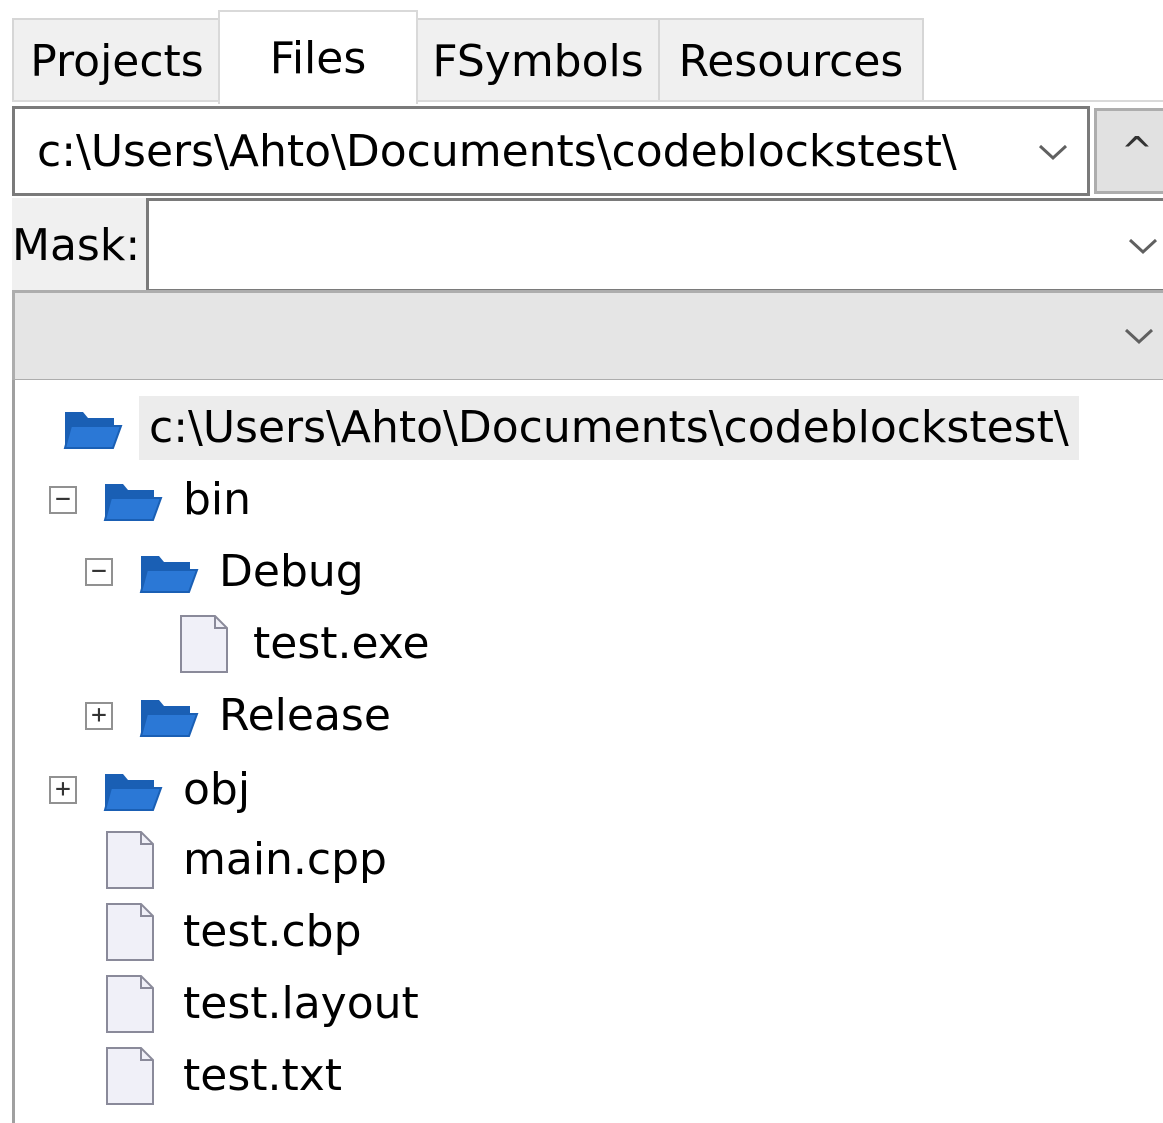 This screenshot has height=1123, width=1163. Describe the element at coordinates (117, 60) in the screenshot. I see `tab-projects: Projects` at that location.